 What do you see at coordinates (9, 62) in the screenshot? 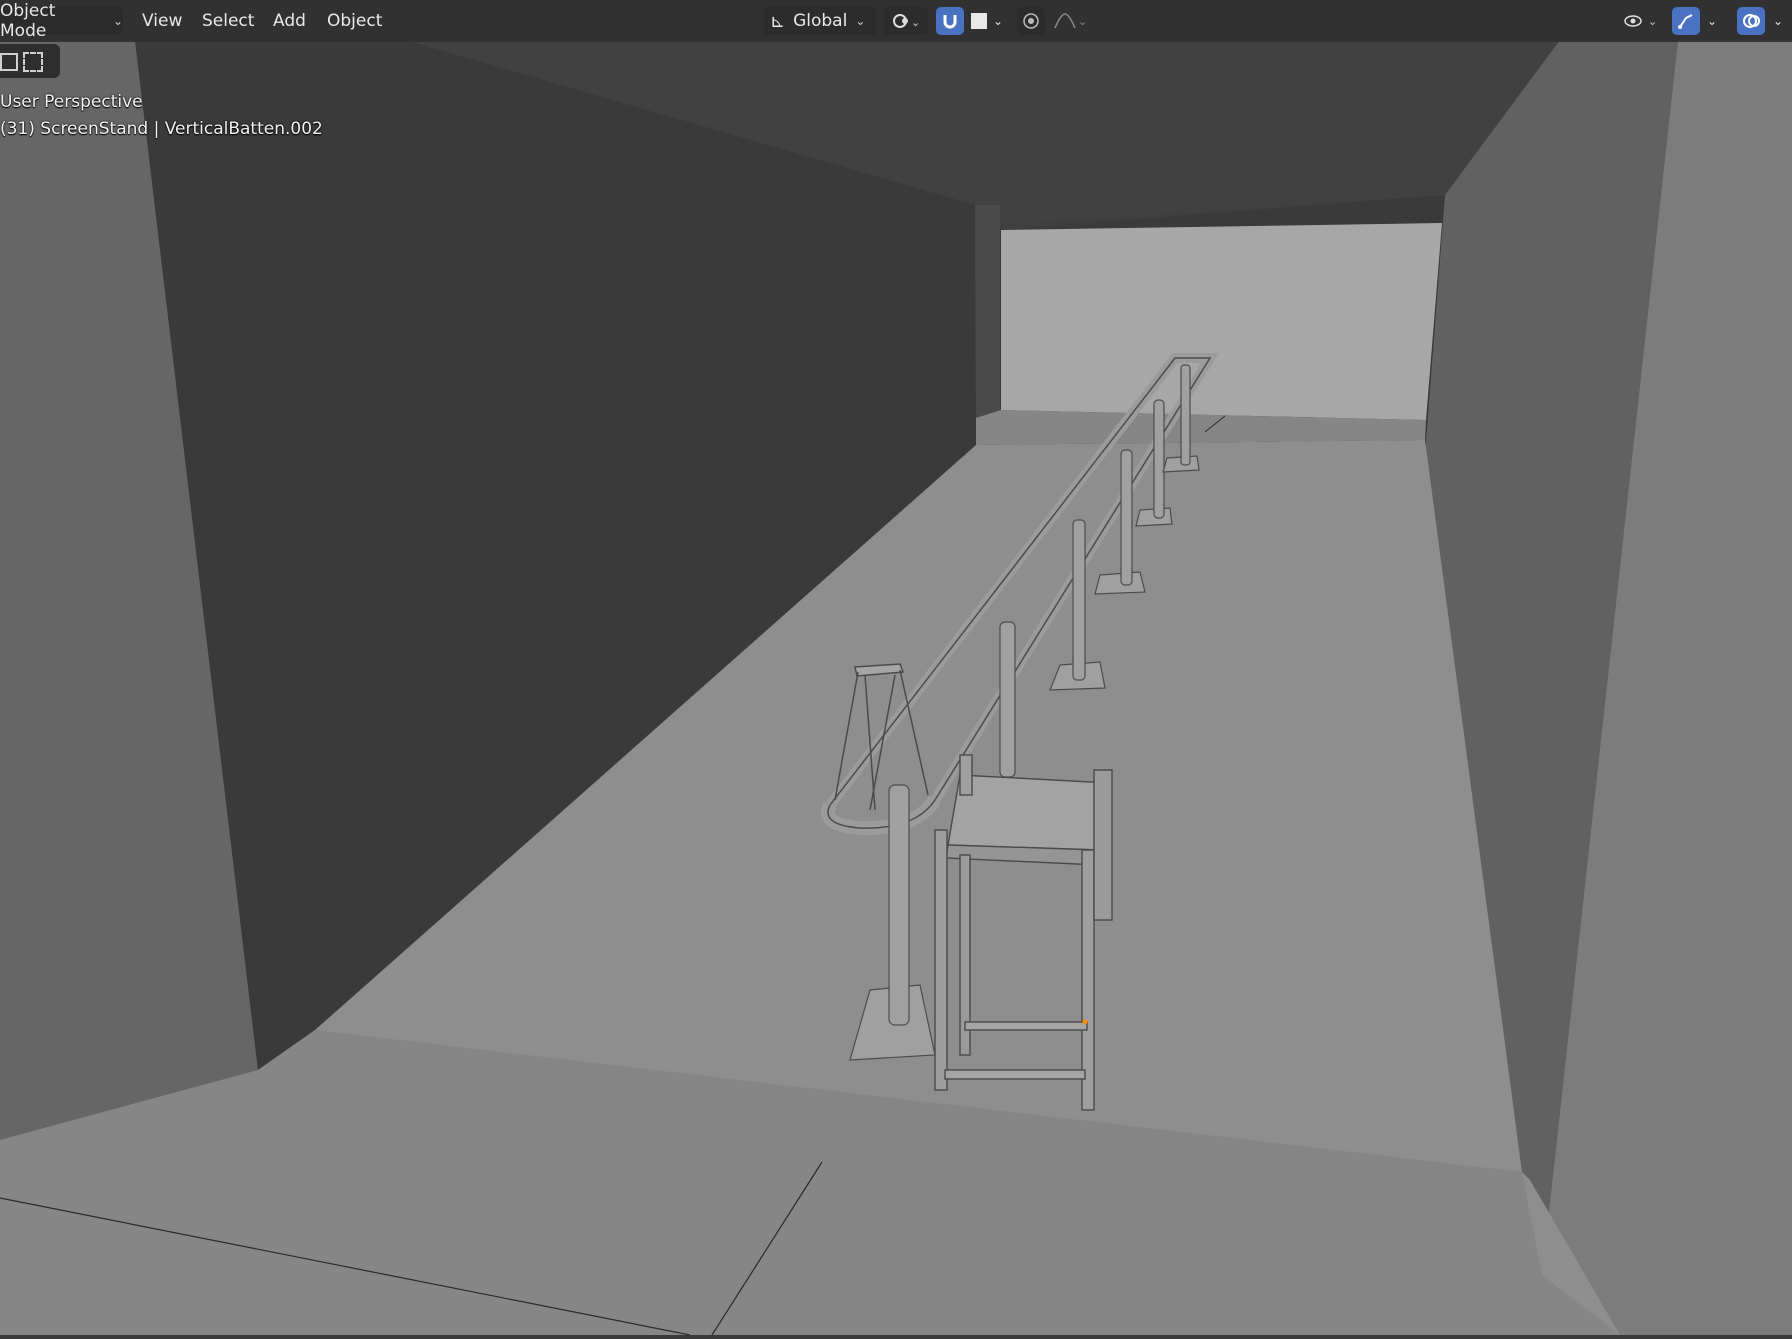
I see `select-box-icon` at bounding box center [9, 62].